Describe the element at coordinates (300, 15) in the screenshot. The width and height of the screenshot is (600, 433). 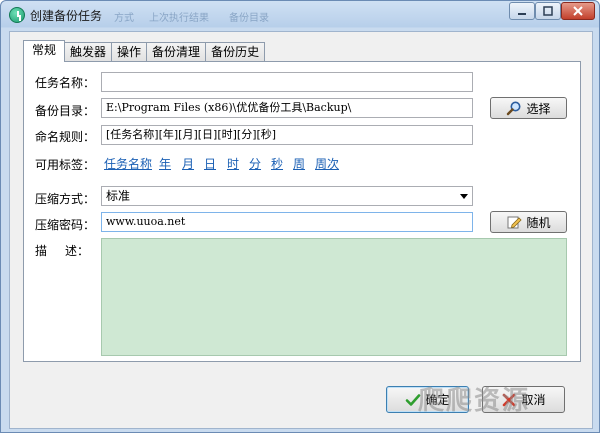
I see `title-bar: 创建备份任务 方式 上次执行结果 备份目录` at that location.